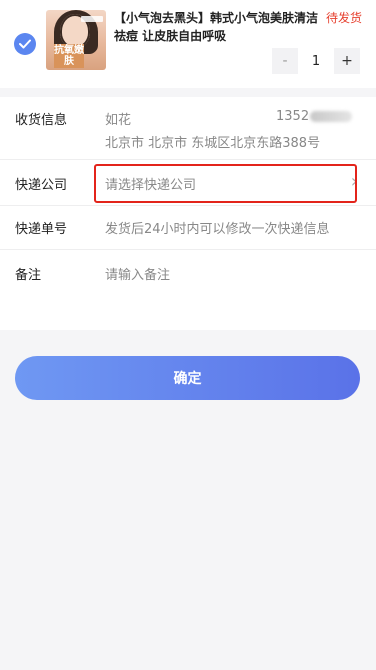 The width and height of the screenshot is (376, 670). What do you see at coordinates (285, 61) in the screenshot?
I see `decrease-button: -` at bounding box center [285, 61].